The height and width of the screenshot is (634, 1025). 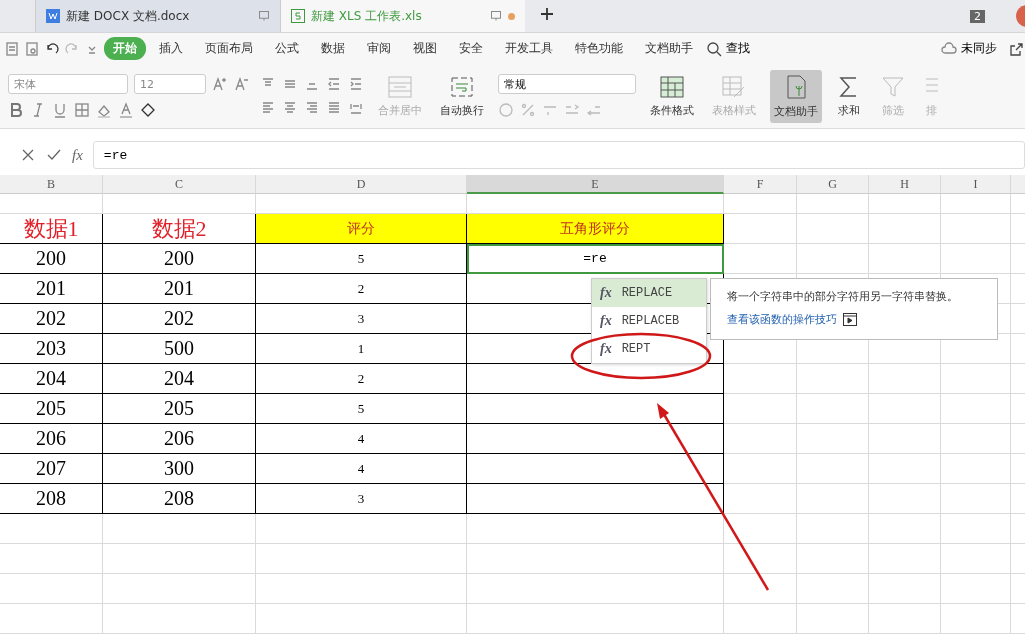 I want to click on print-icon, so click(x=12, y=48).